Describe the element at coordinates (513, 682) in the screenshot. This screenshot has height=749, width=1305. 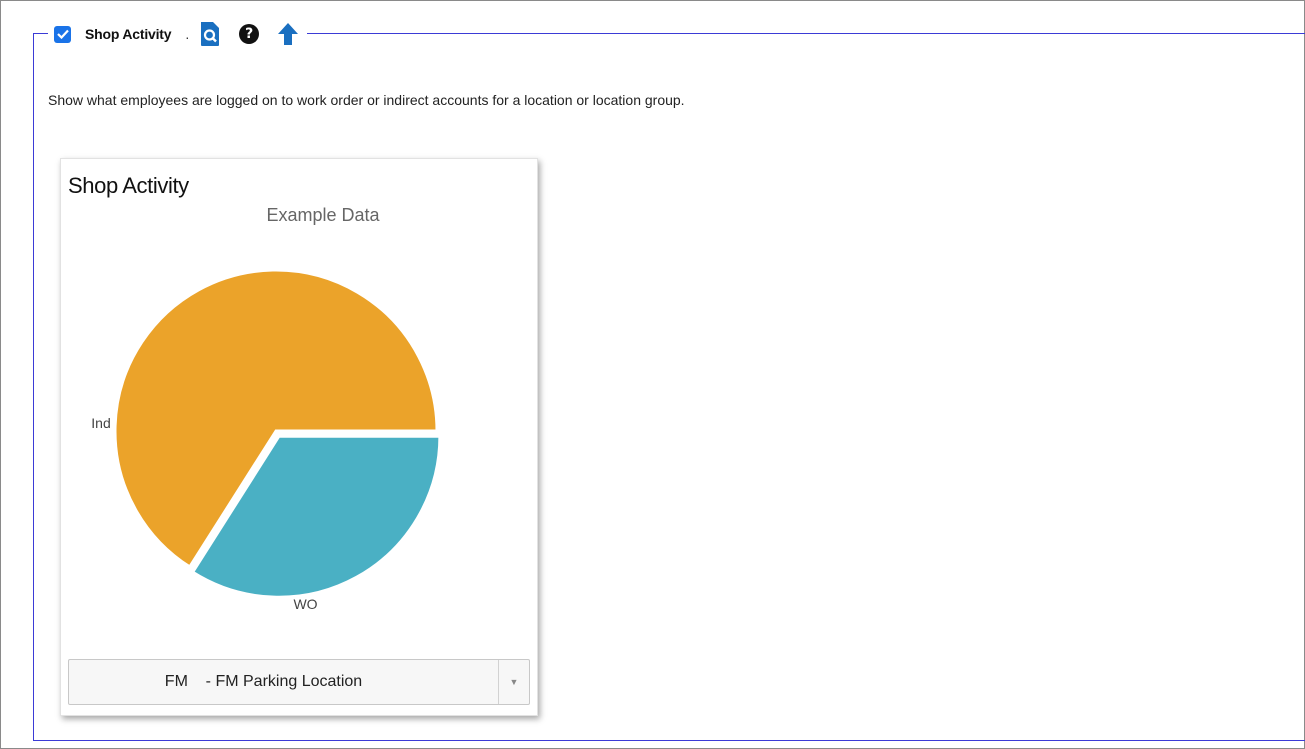
I see `chevron-down-icon: ▼` at that location.